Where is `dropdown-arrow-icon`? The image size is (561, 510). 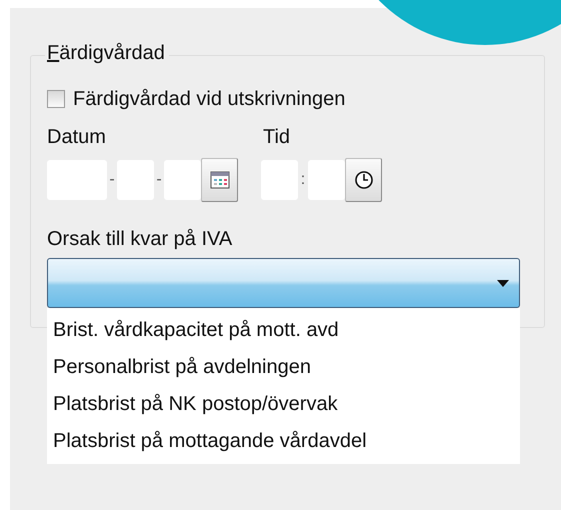 dropdown-arrow-icon is located at coordinates (503, 283).